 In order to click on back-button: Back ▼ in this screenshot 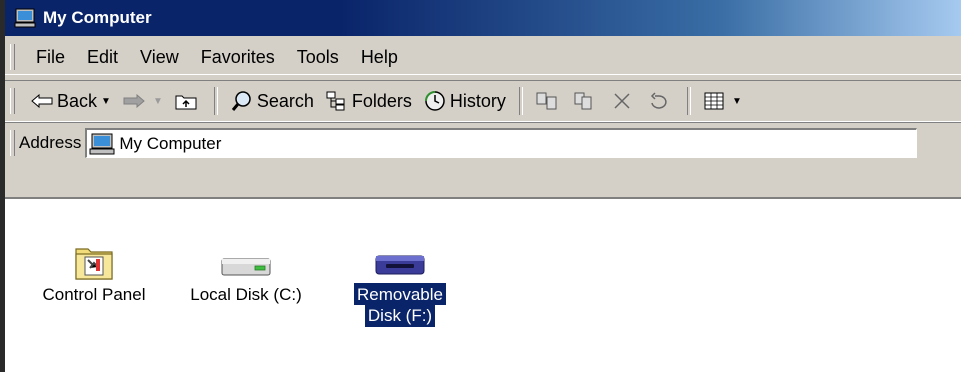, I will do `click(71, 101)`.